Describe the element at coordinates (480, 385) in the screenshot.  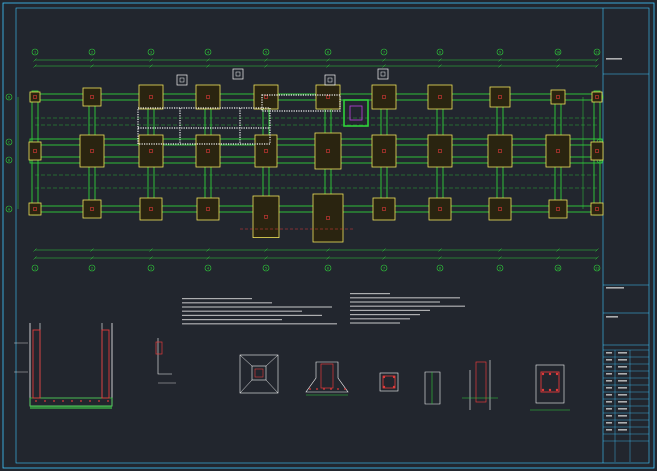
I see `tie-detail` at that location.